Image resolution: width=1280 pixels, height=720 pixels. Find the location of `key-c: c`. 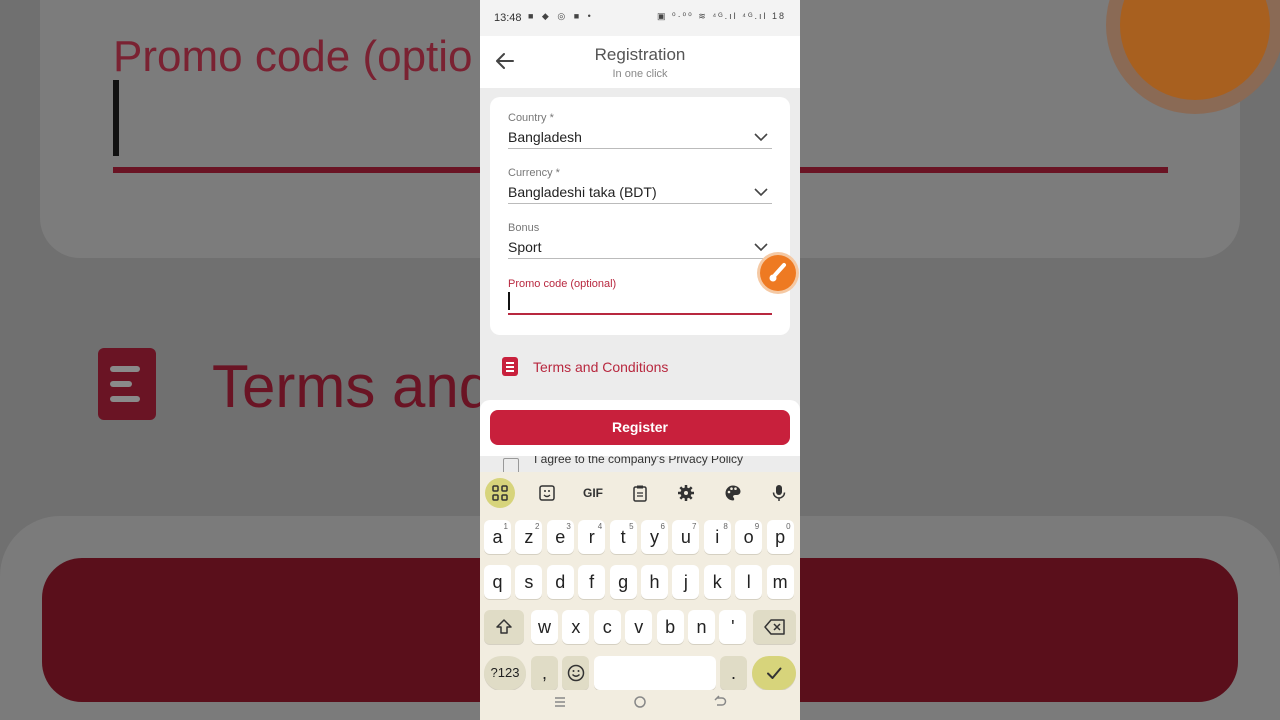

key-c: c is located at coordinates (607, 627).